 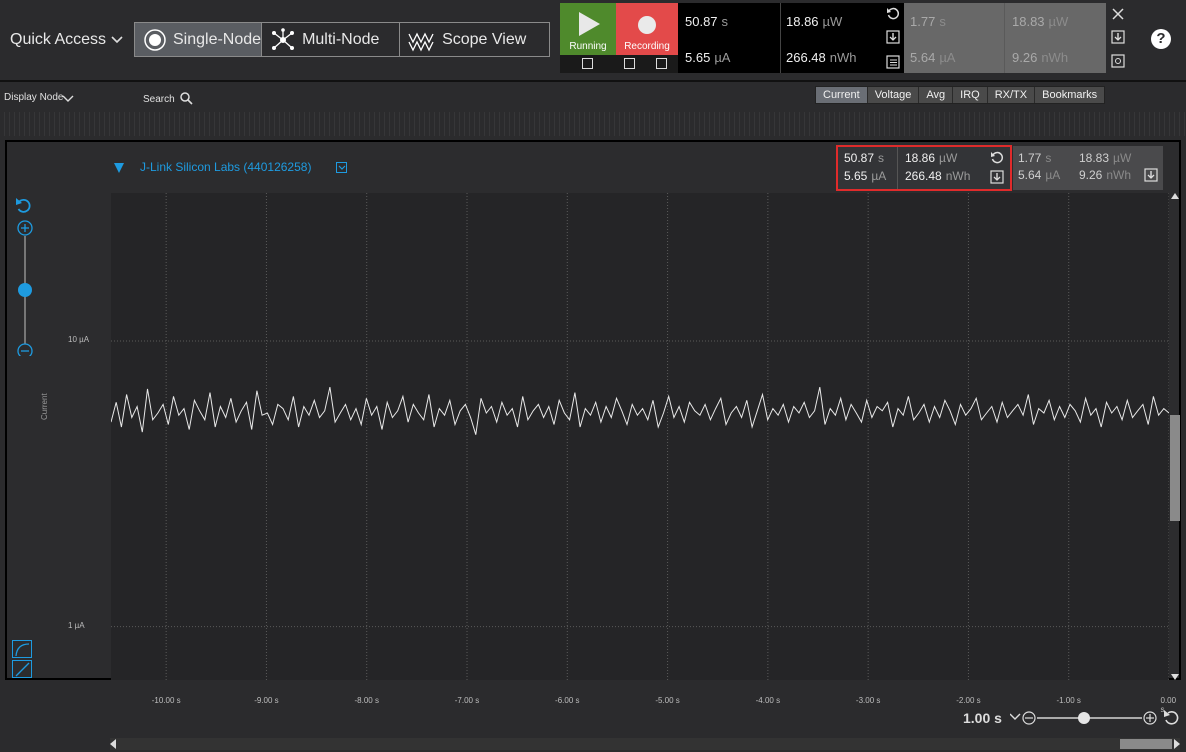 I want to click on close-icon, so click(x=1118, y=14).